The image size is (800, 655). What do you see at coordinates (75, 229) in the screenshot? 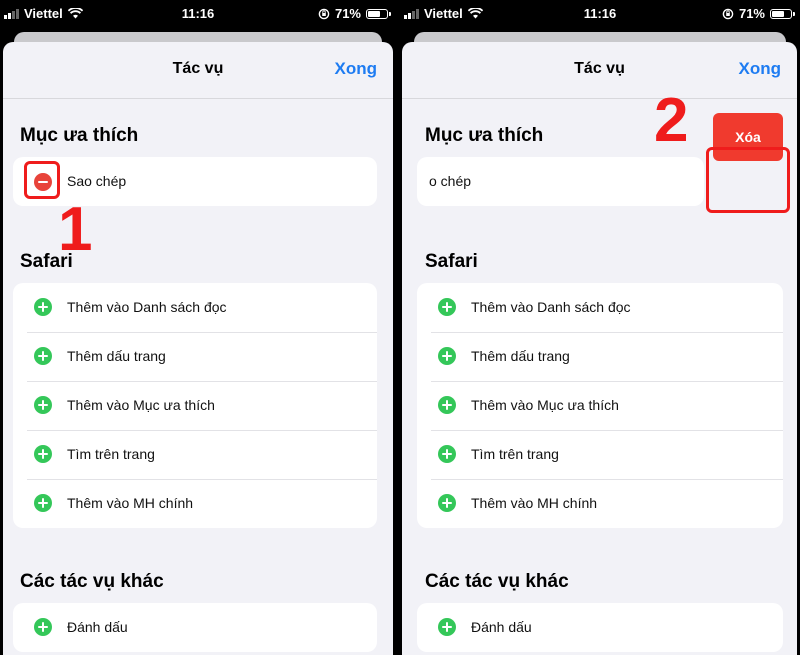
I see `annotation-number-1: 1` at bounding box center [75, 229].